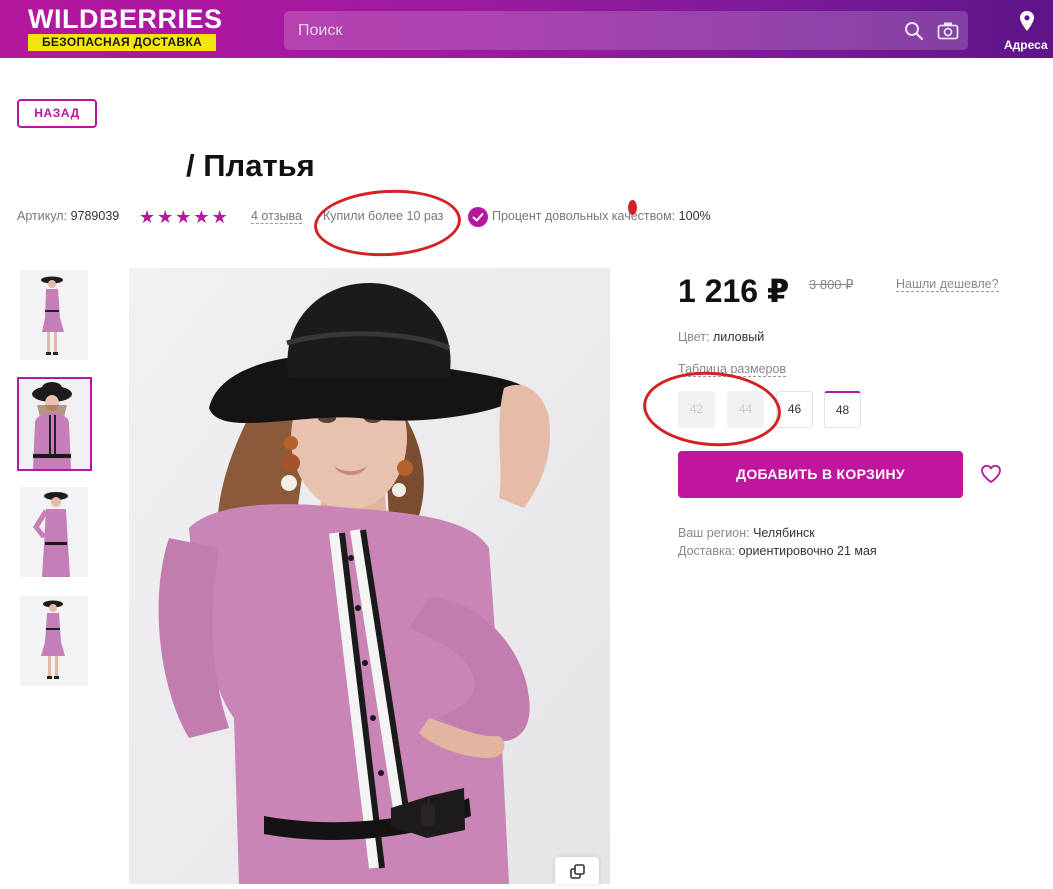 The image size is (1053, 889). What do you see at coordinates (732, 369) in the screenshot?
I see `size-table-link: Таблица размеров` at bounding box center [732, 369].